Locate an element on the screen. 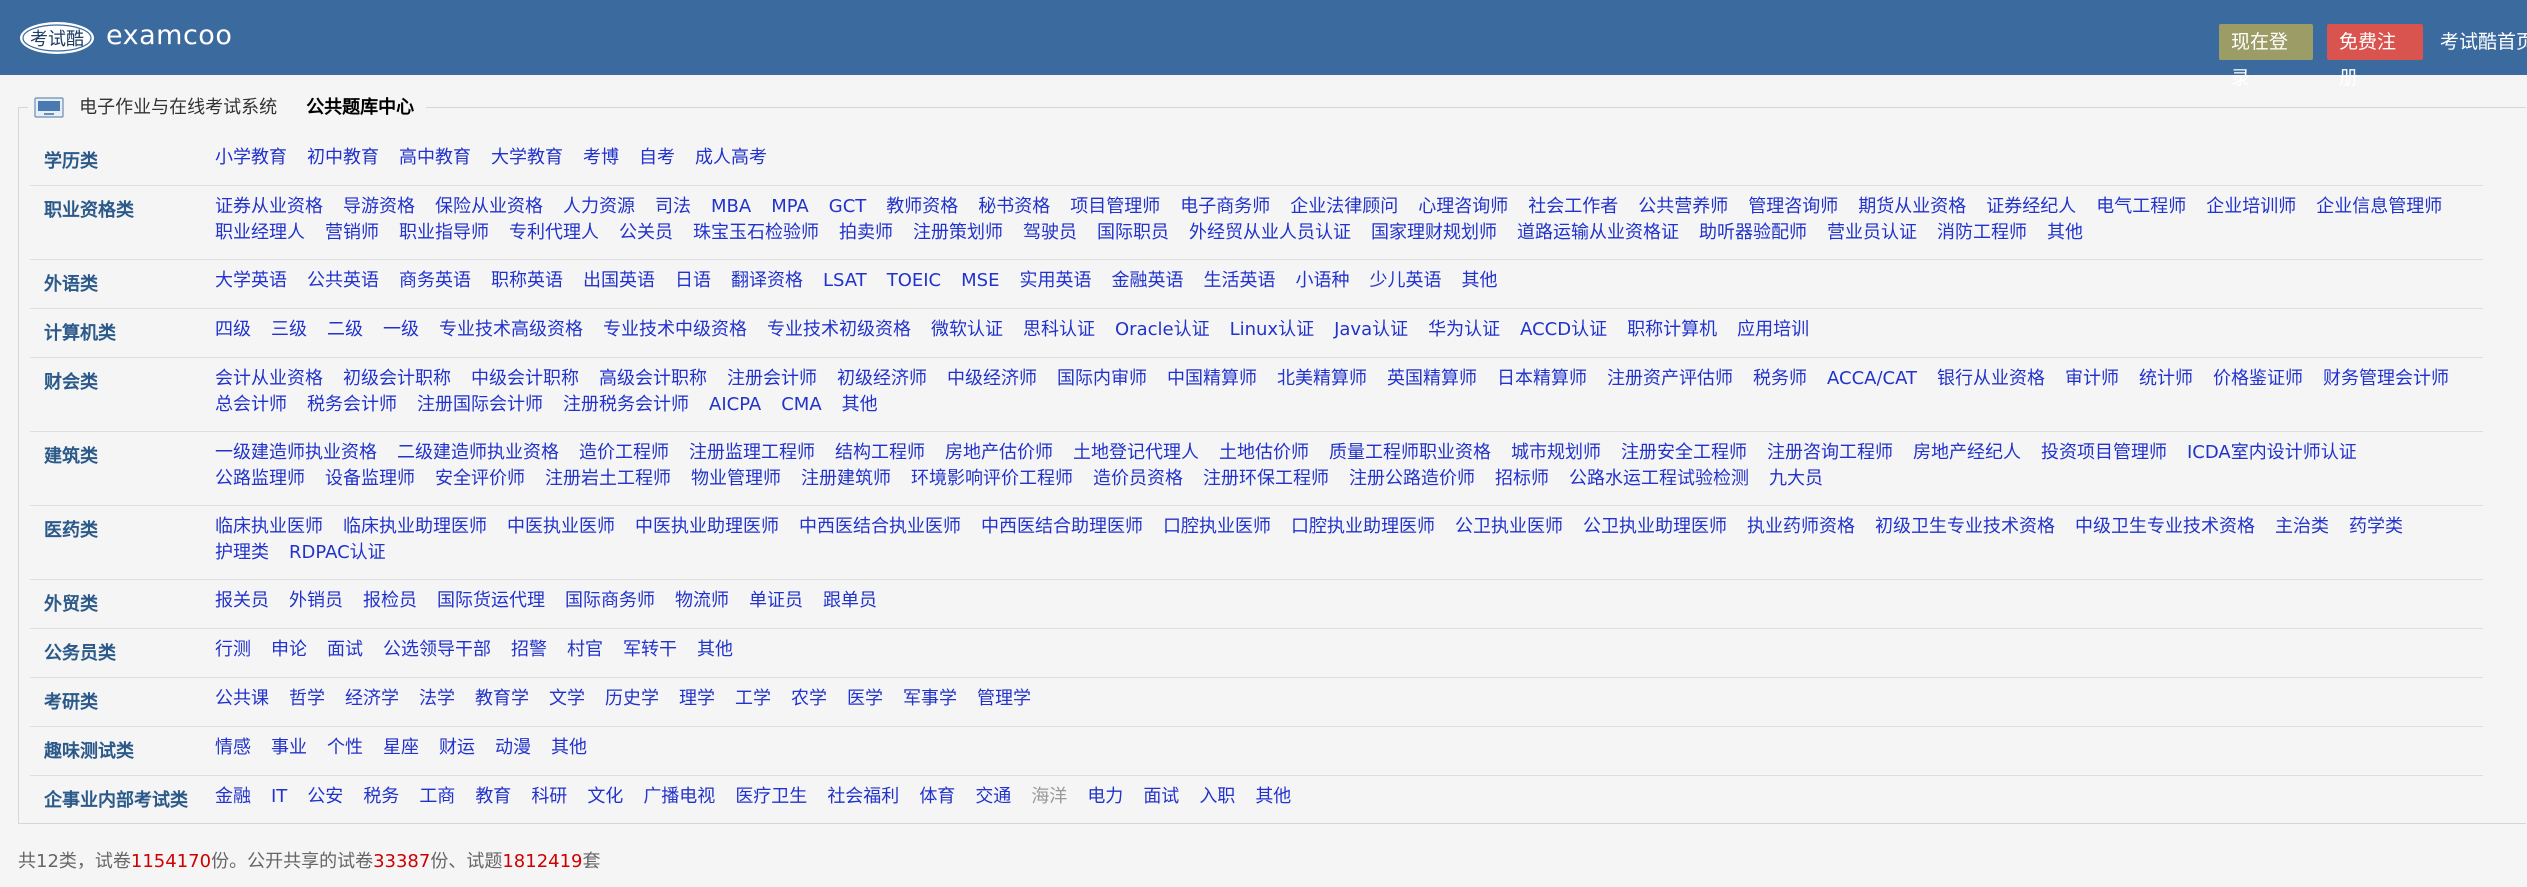 Image resolution: width=2527 pixels, height=887 pixels. category-item-link: 营业员认证 is located at coordinates (1872, 233).